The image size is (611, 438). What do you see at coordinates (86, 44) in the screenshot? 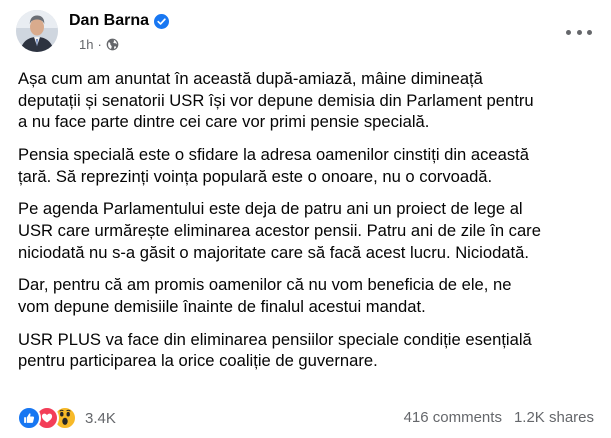
I see `post-timestamp: 1h` at bounding box center [86, 44].